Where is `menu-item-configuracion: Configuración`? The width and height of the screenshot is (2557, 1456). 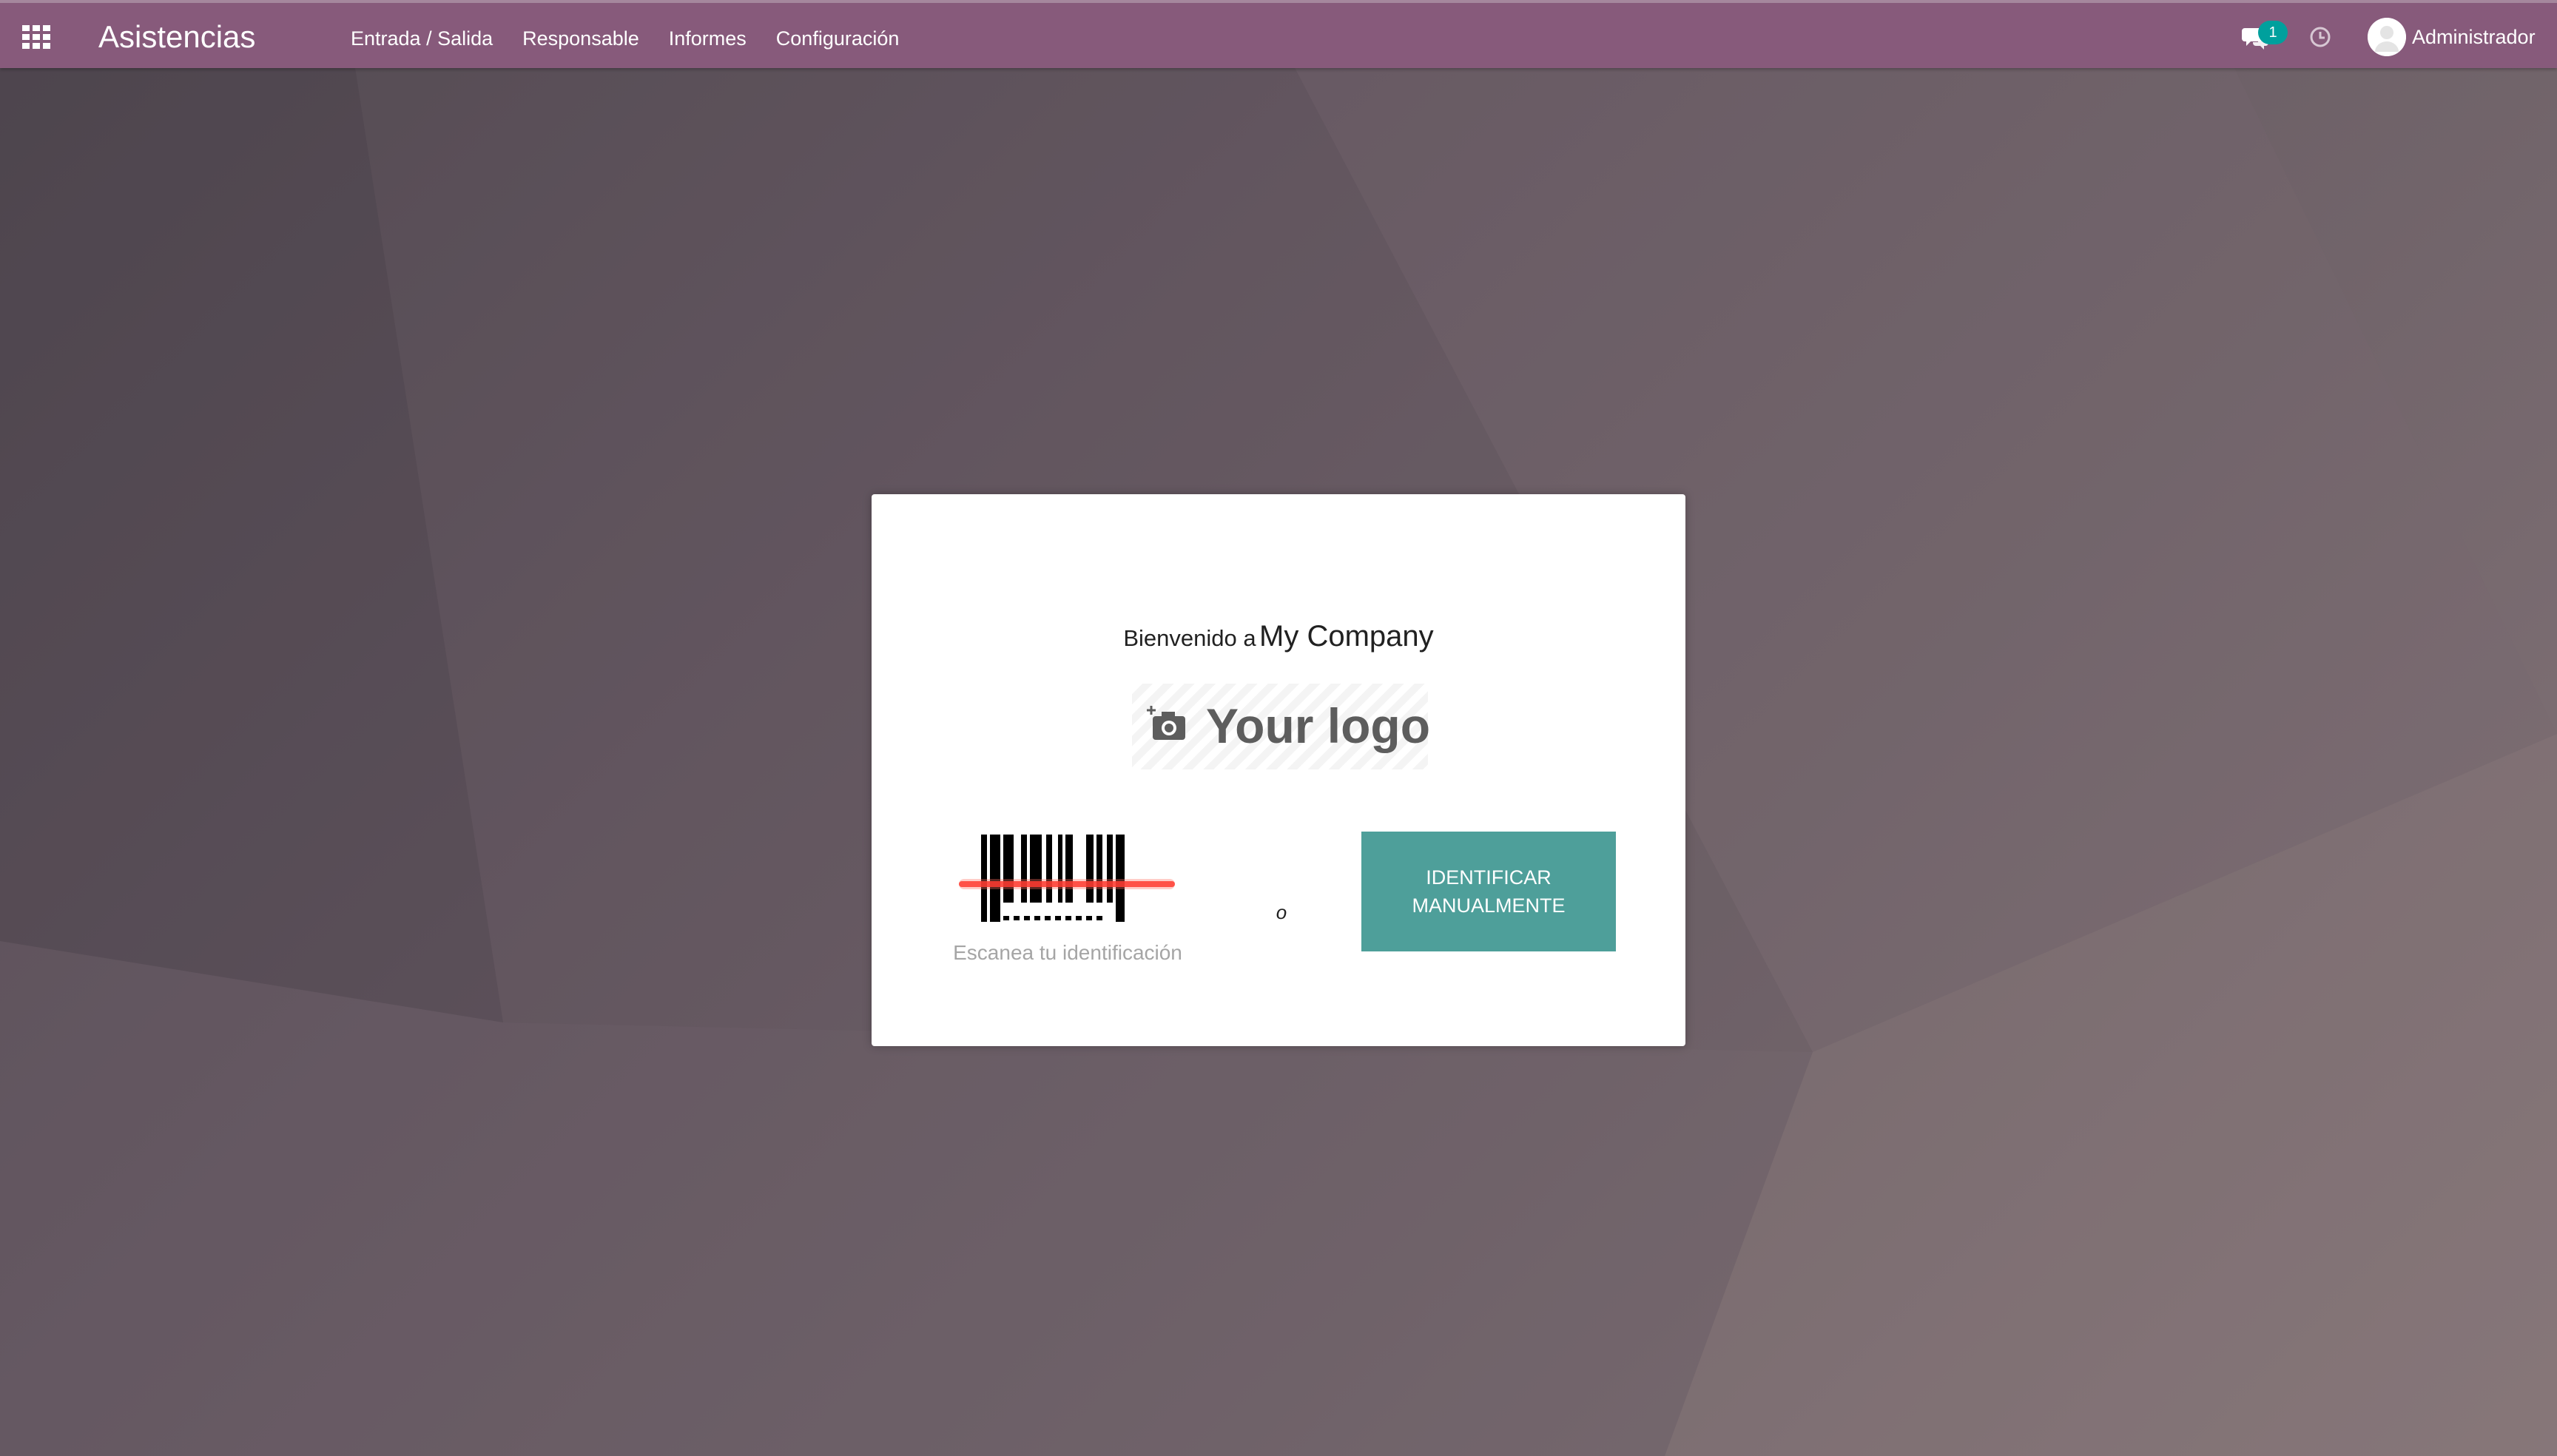
menu-item-configuracion: Configuración is located at coordinates (838, 38).